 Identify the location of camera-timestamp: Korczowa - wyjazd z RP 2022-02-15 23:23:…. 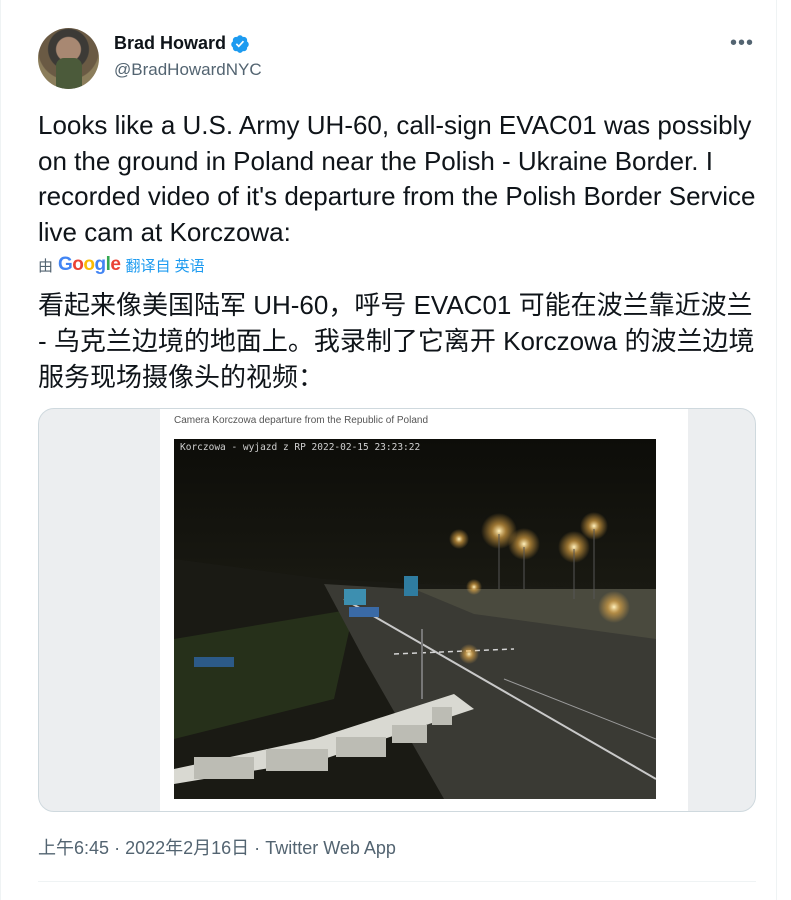
(300, 447).